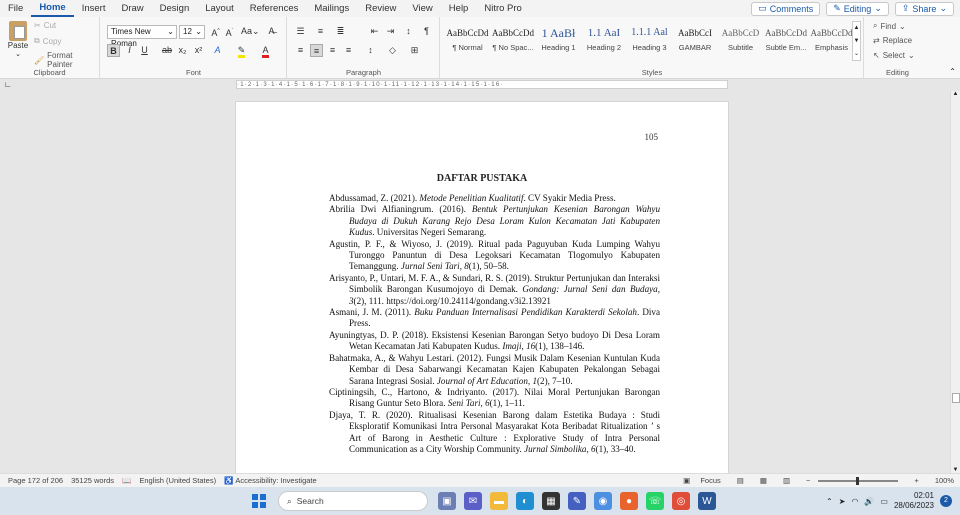 The width and height of the screenshot is (960, 515). I want to click on increase-indent-icon: ⇥, so click(390, 31).